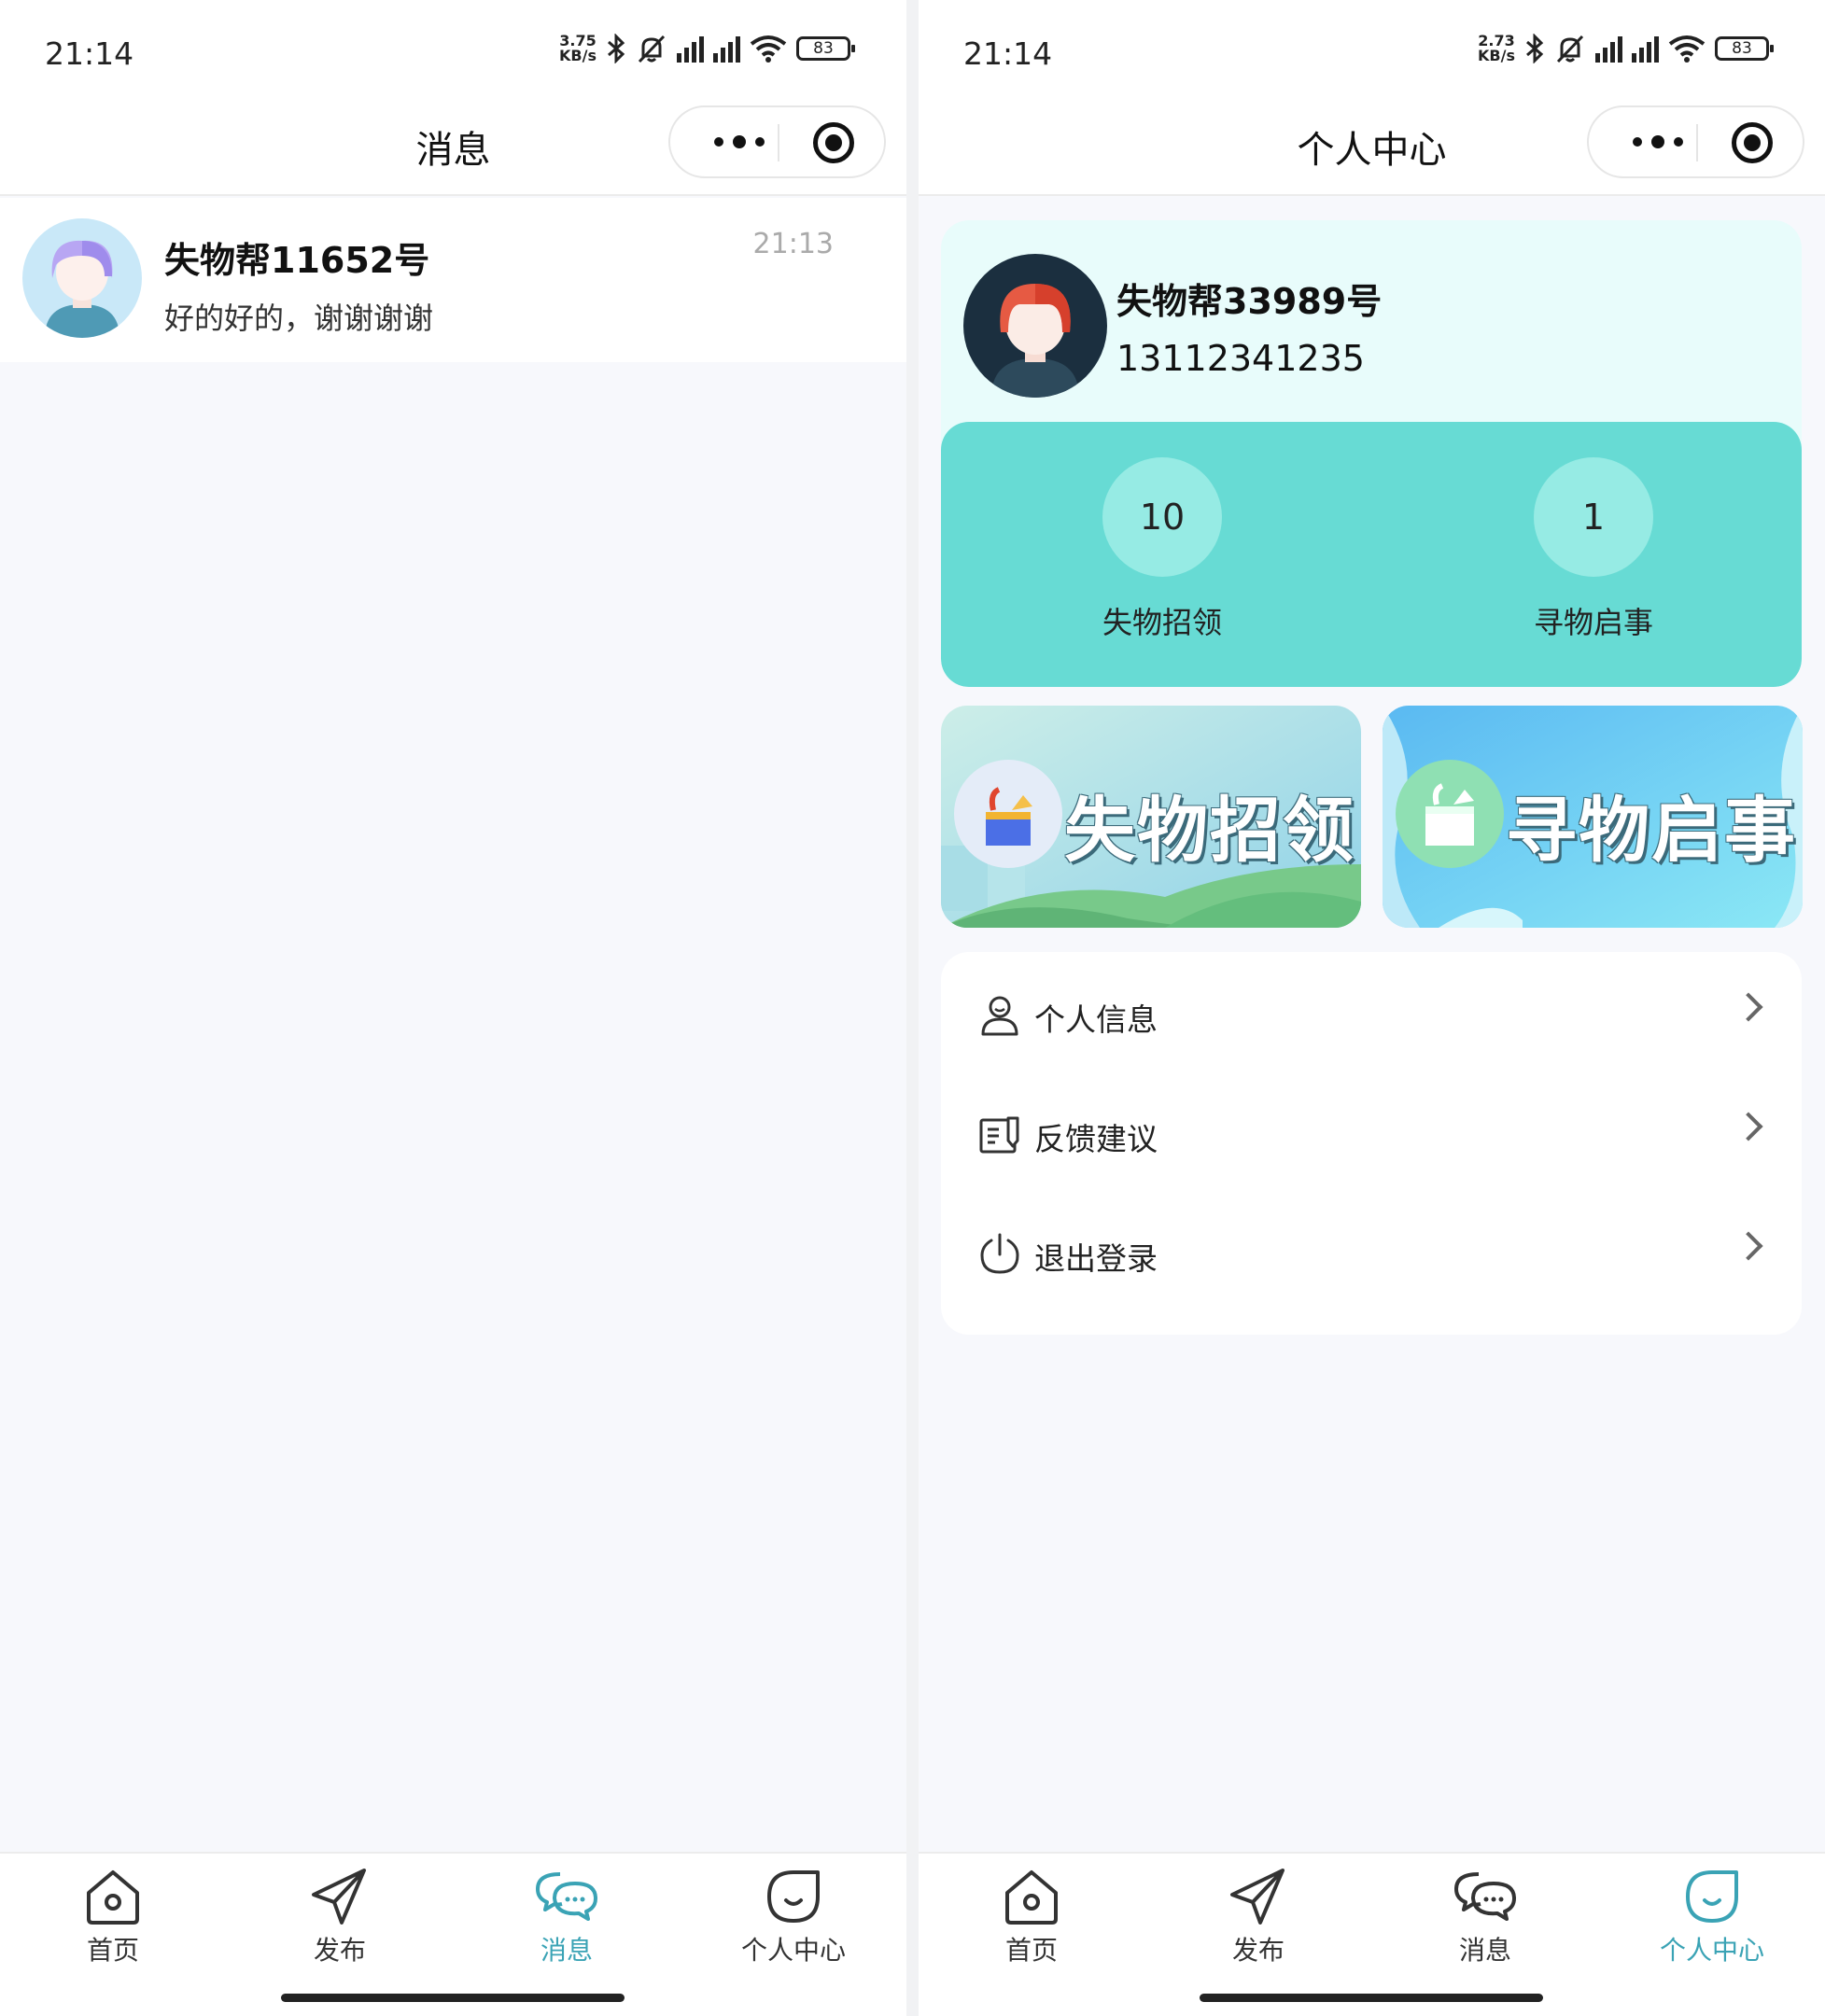  I want to click on search-notice-banner: 寻物启事, so click(1593, 817).